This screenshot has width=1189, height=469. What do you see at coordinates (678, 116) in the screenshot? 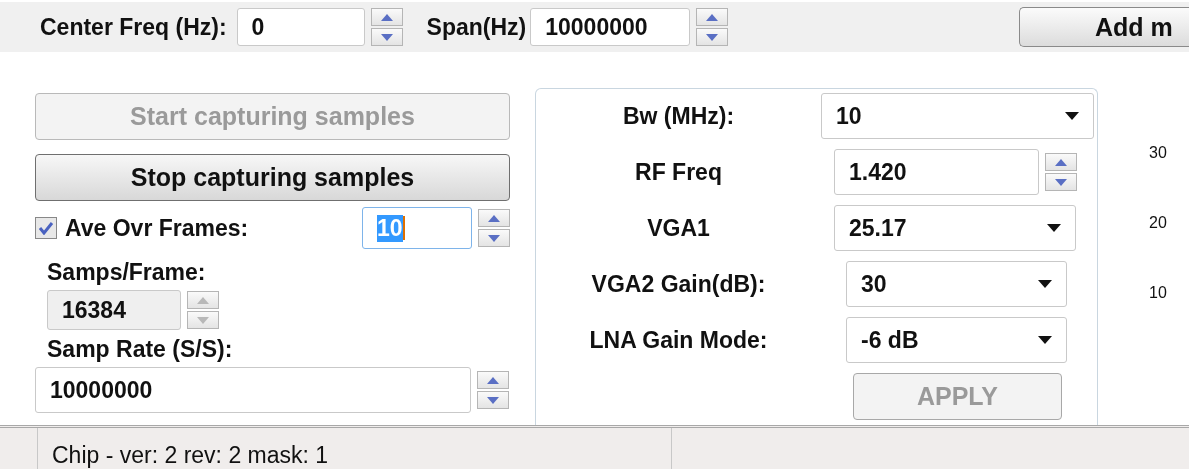
I see `setting-label: Bw (MHz):` at bounding box center [678, 116].